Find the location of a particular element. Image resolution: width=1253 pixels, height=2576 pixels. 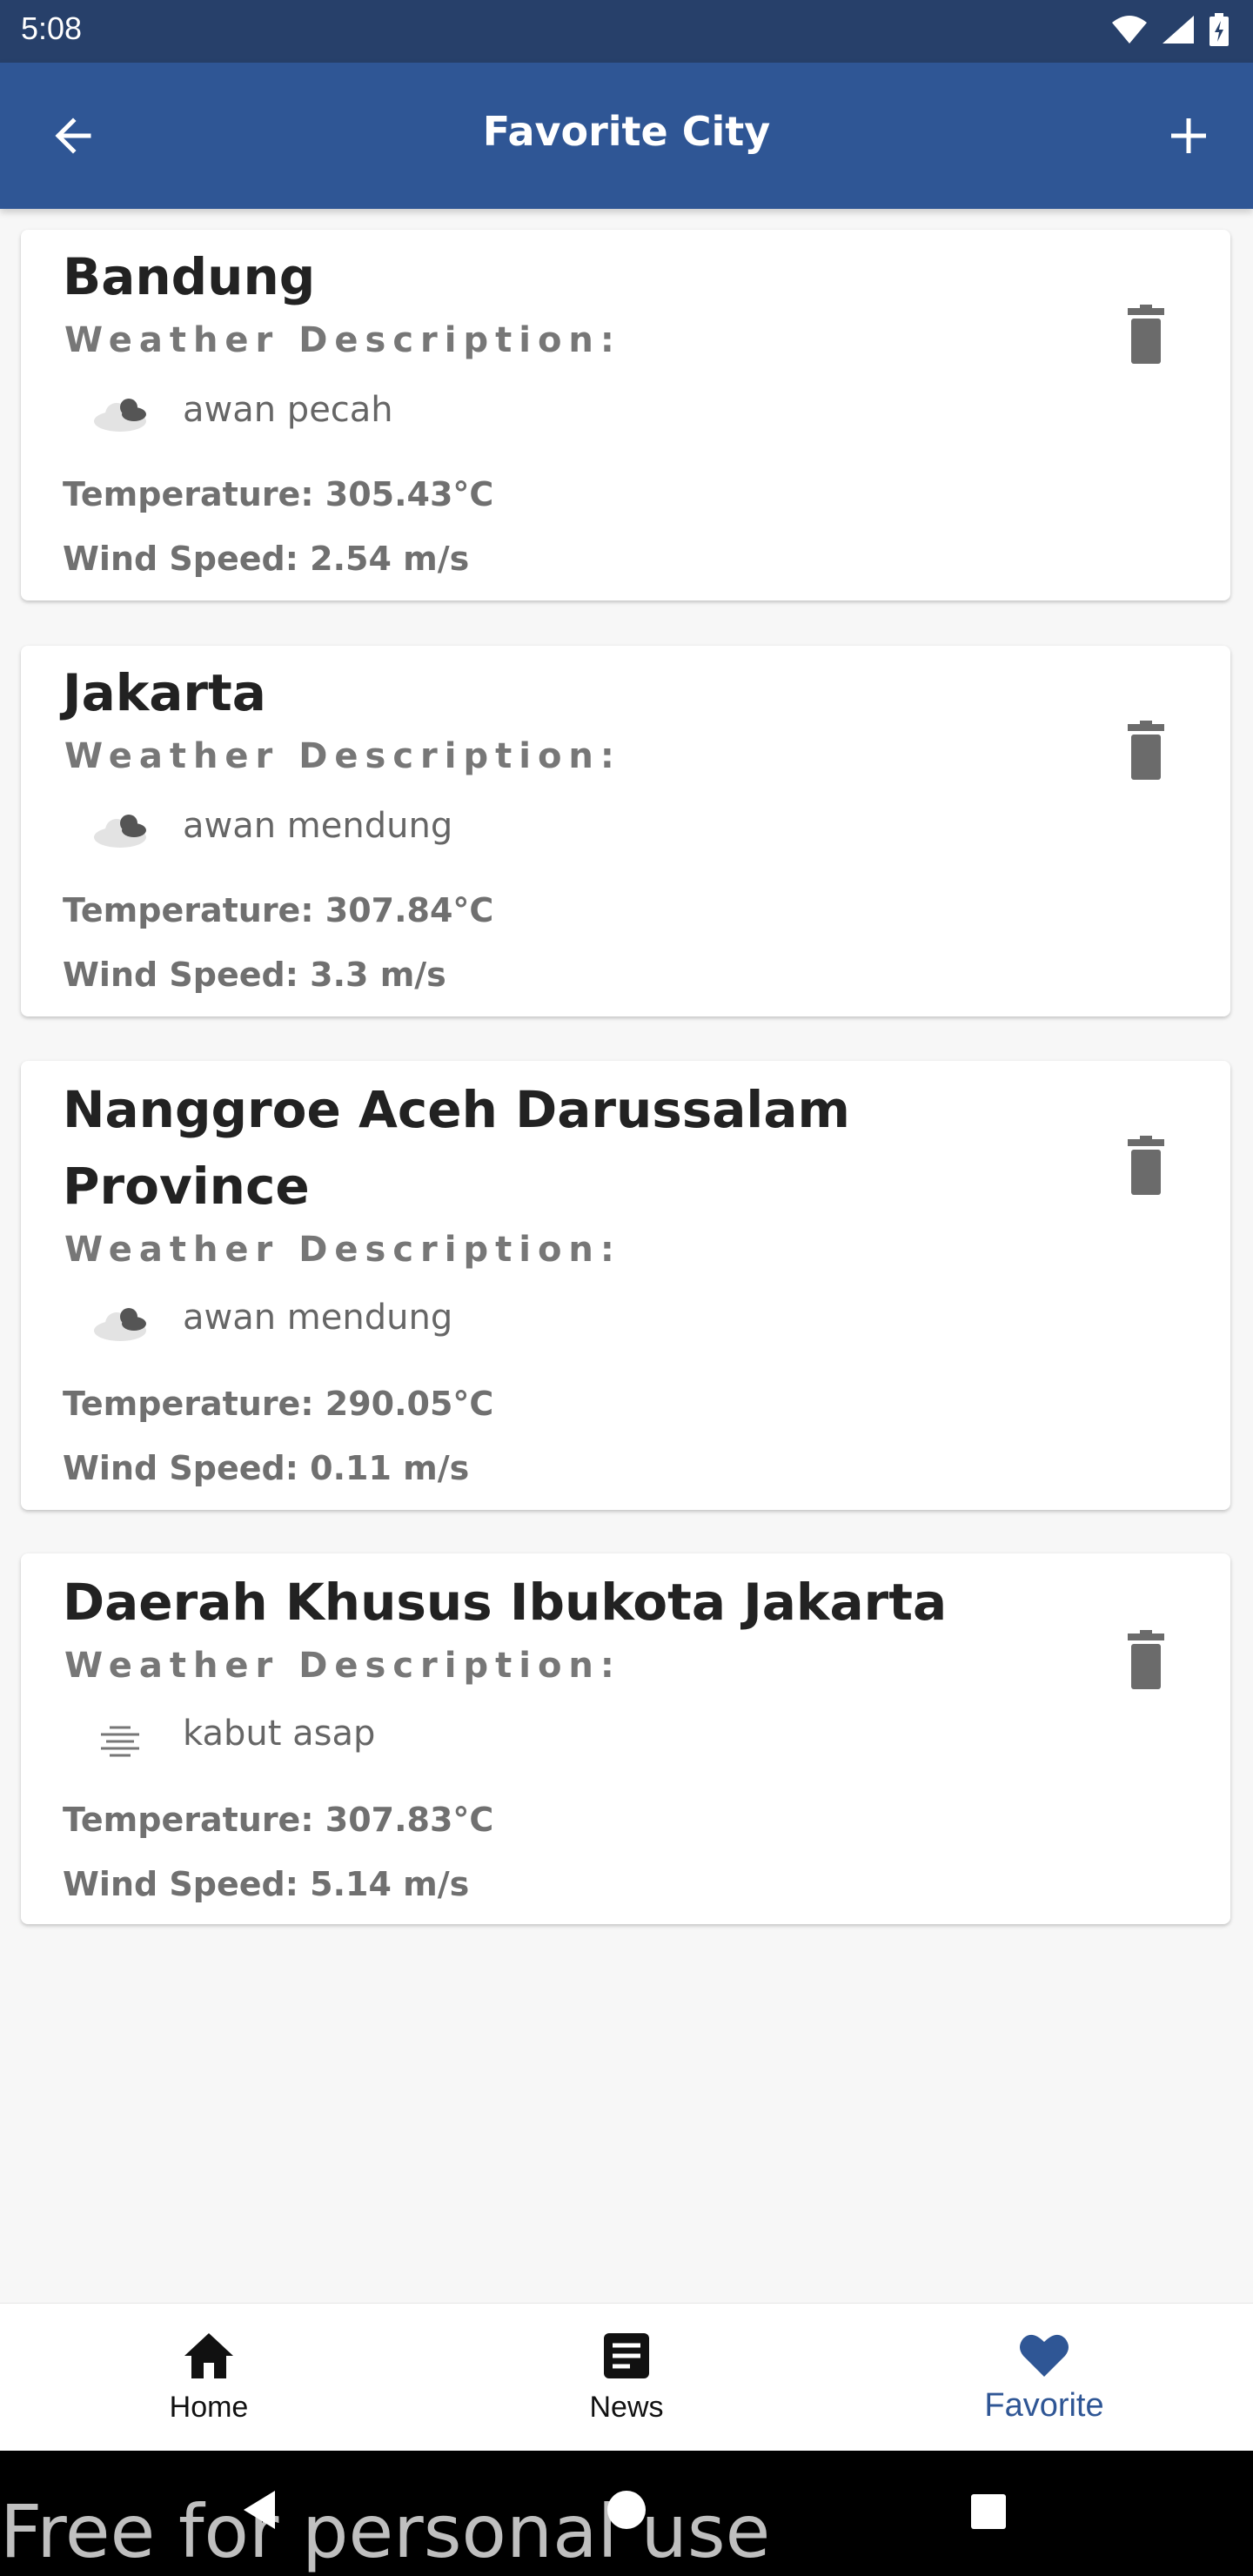

home-icon is located at coordinates (208, 2355).